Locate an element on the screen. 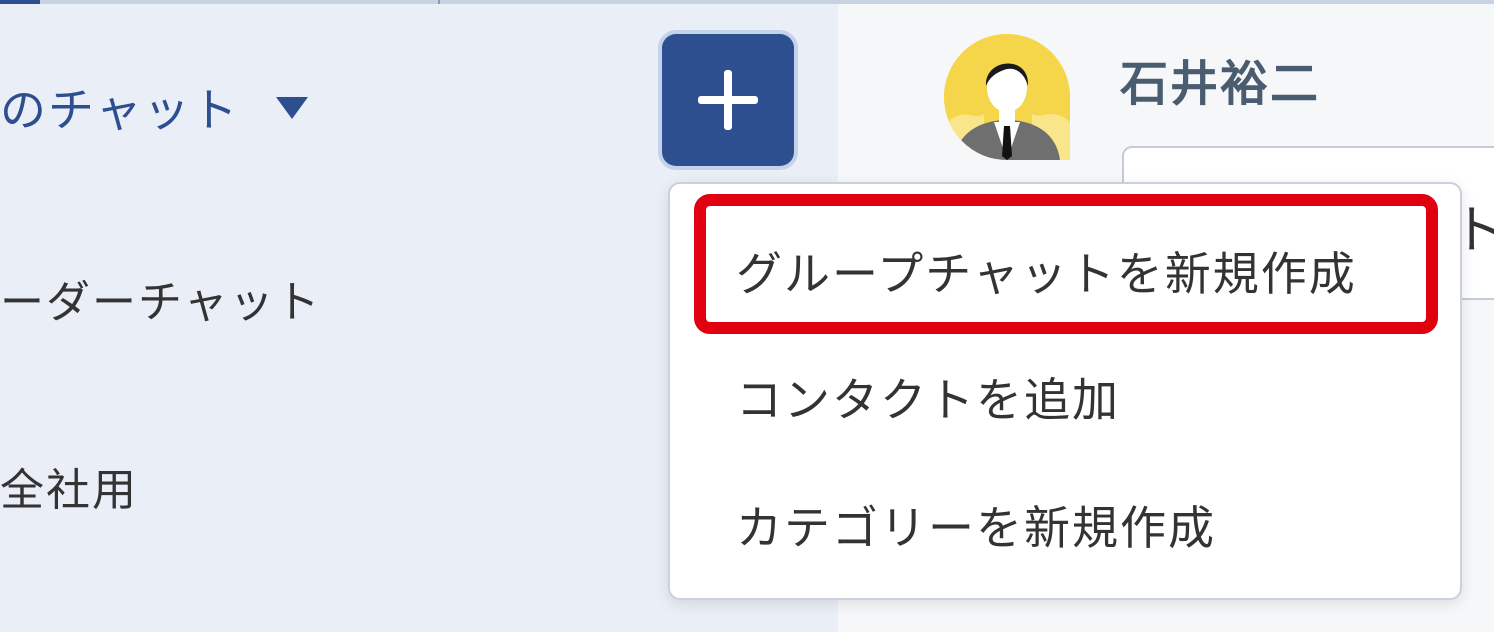  chat-category-label: のチャット is located at coordinates (120, 110).